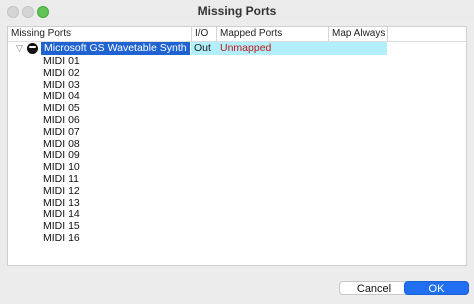  I want to click on title-bar: Missing Ports, so click(237, 11).